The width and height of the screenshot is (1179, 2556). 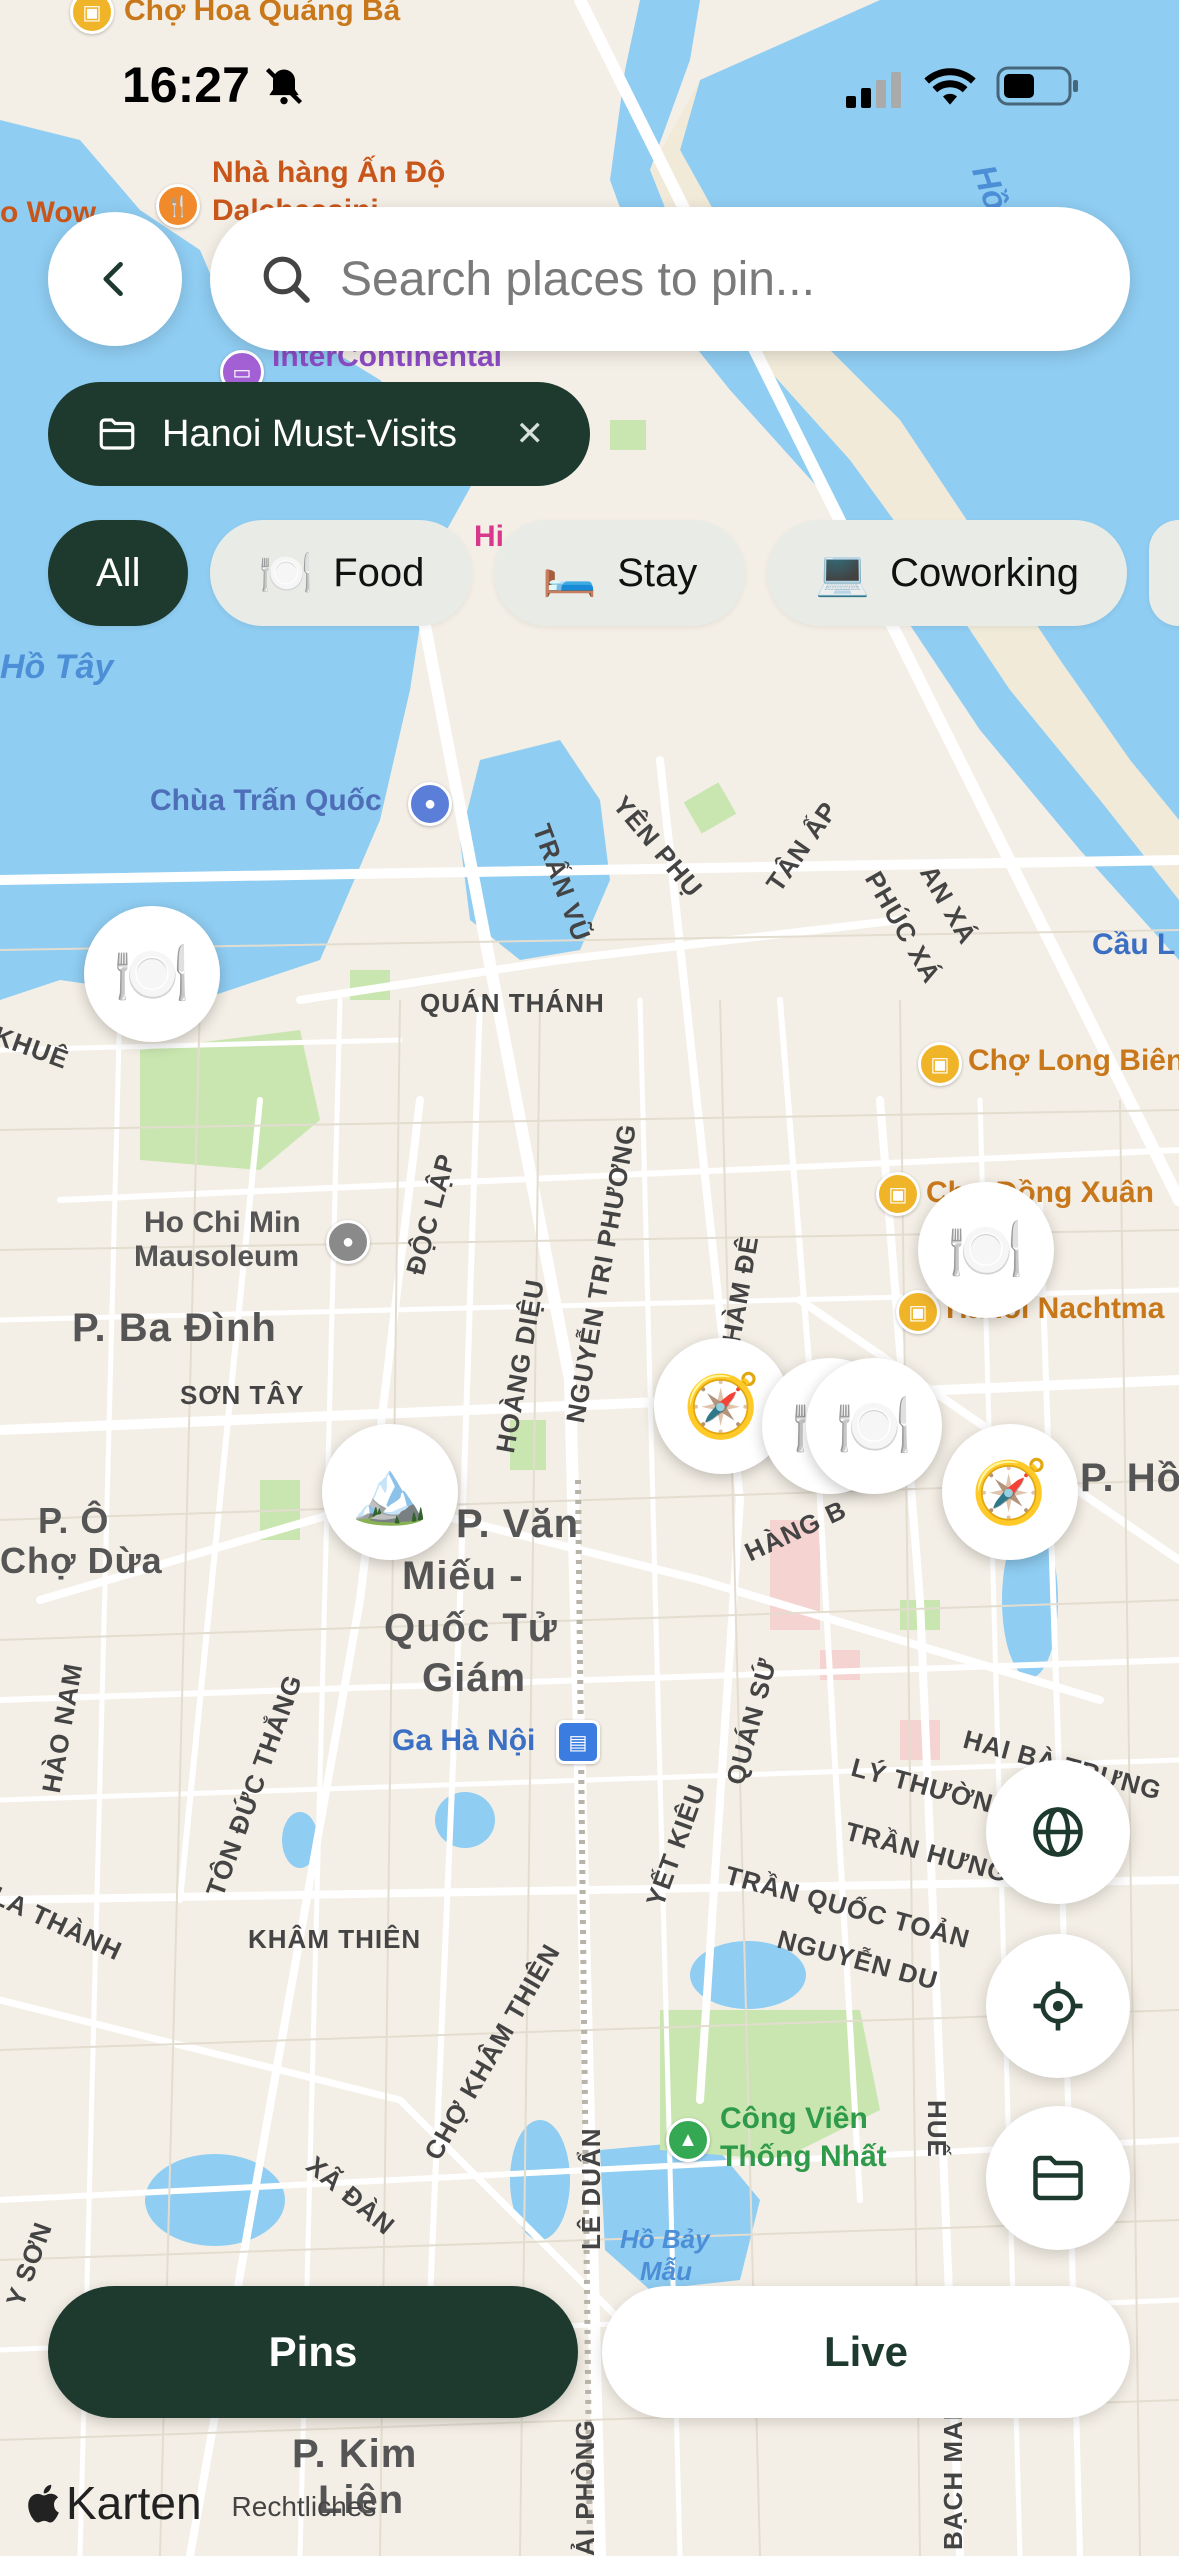 I want to click on bell-slash-icon, so click(x=284, y=86).